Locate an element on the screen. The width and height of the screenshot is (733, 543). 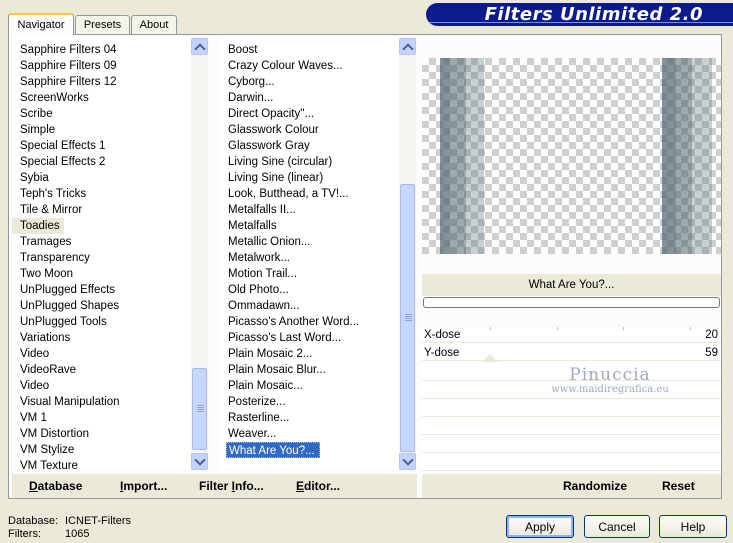
help-button: Help is located at coordinates (693, 526).